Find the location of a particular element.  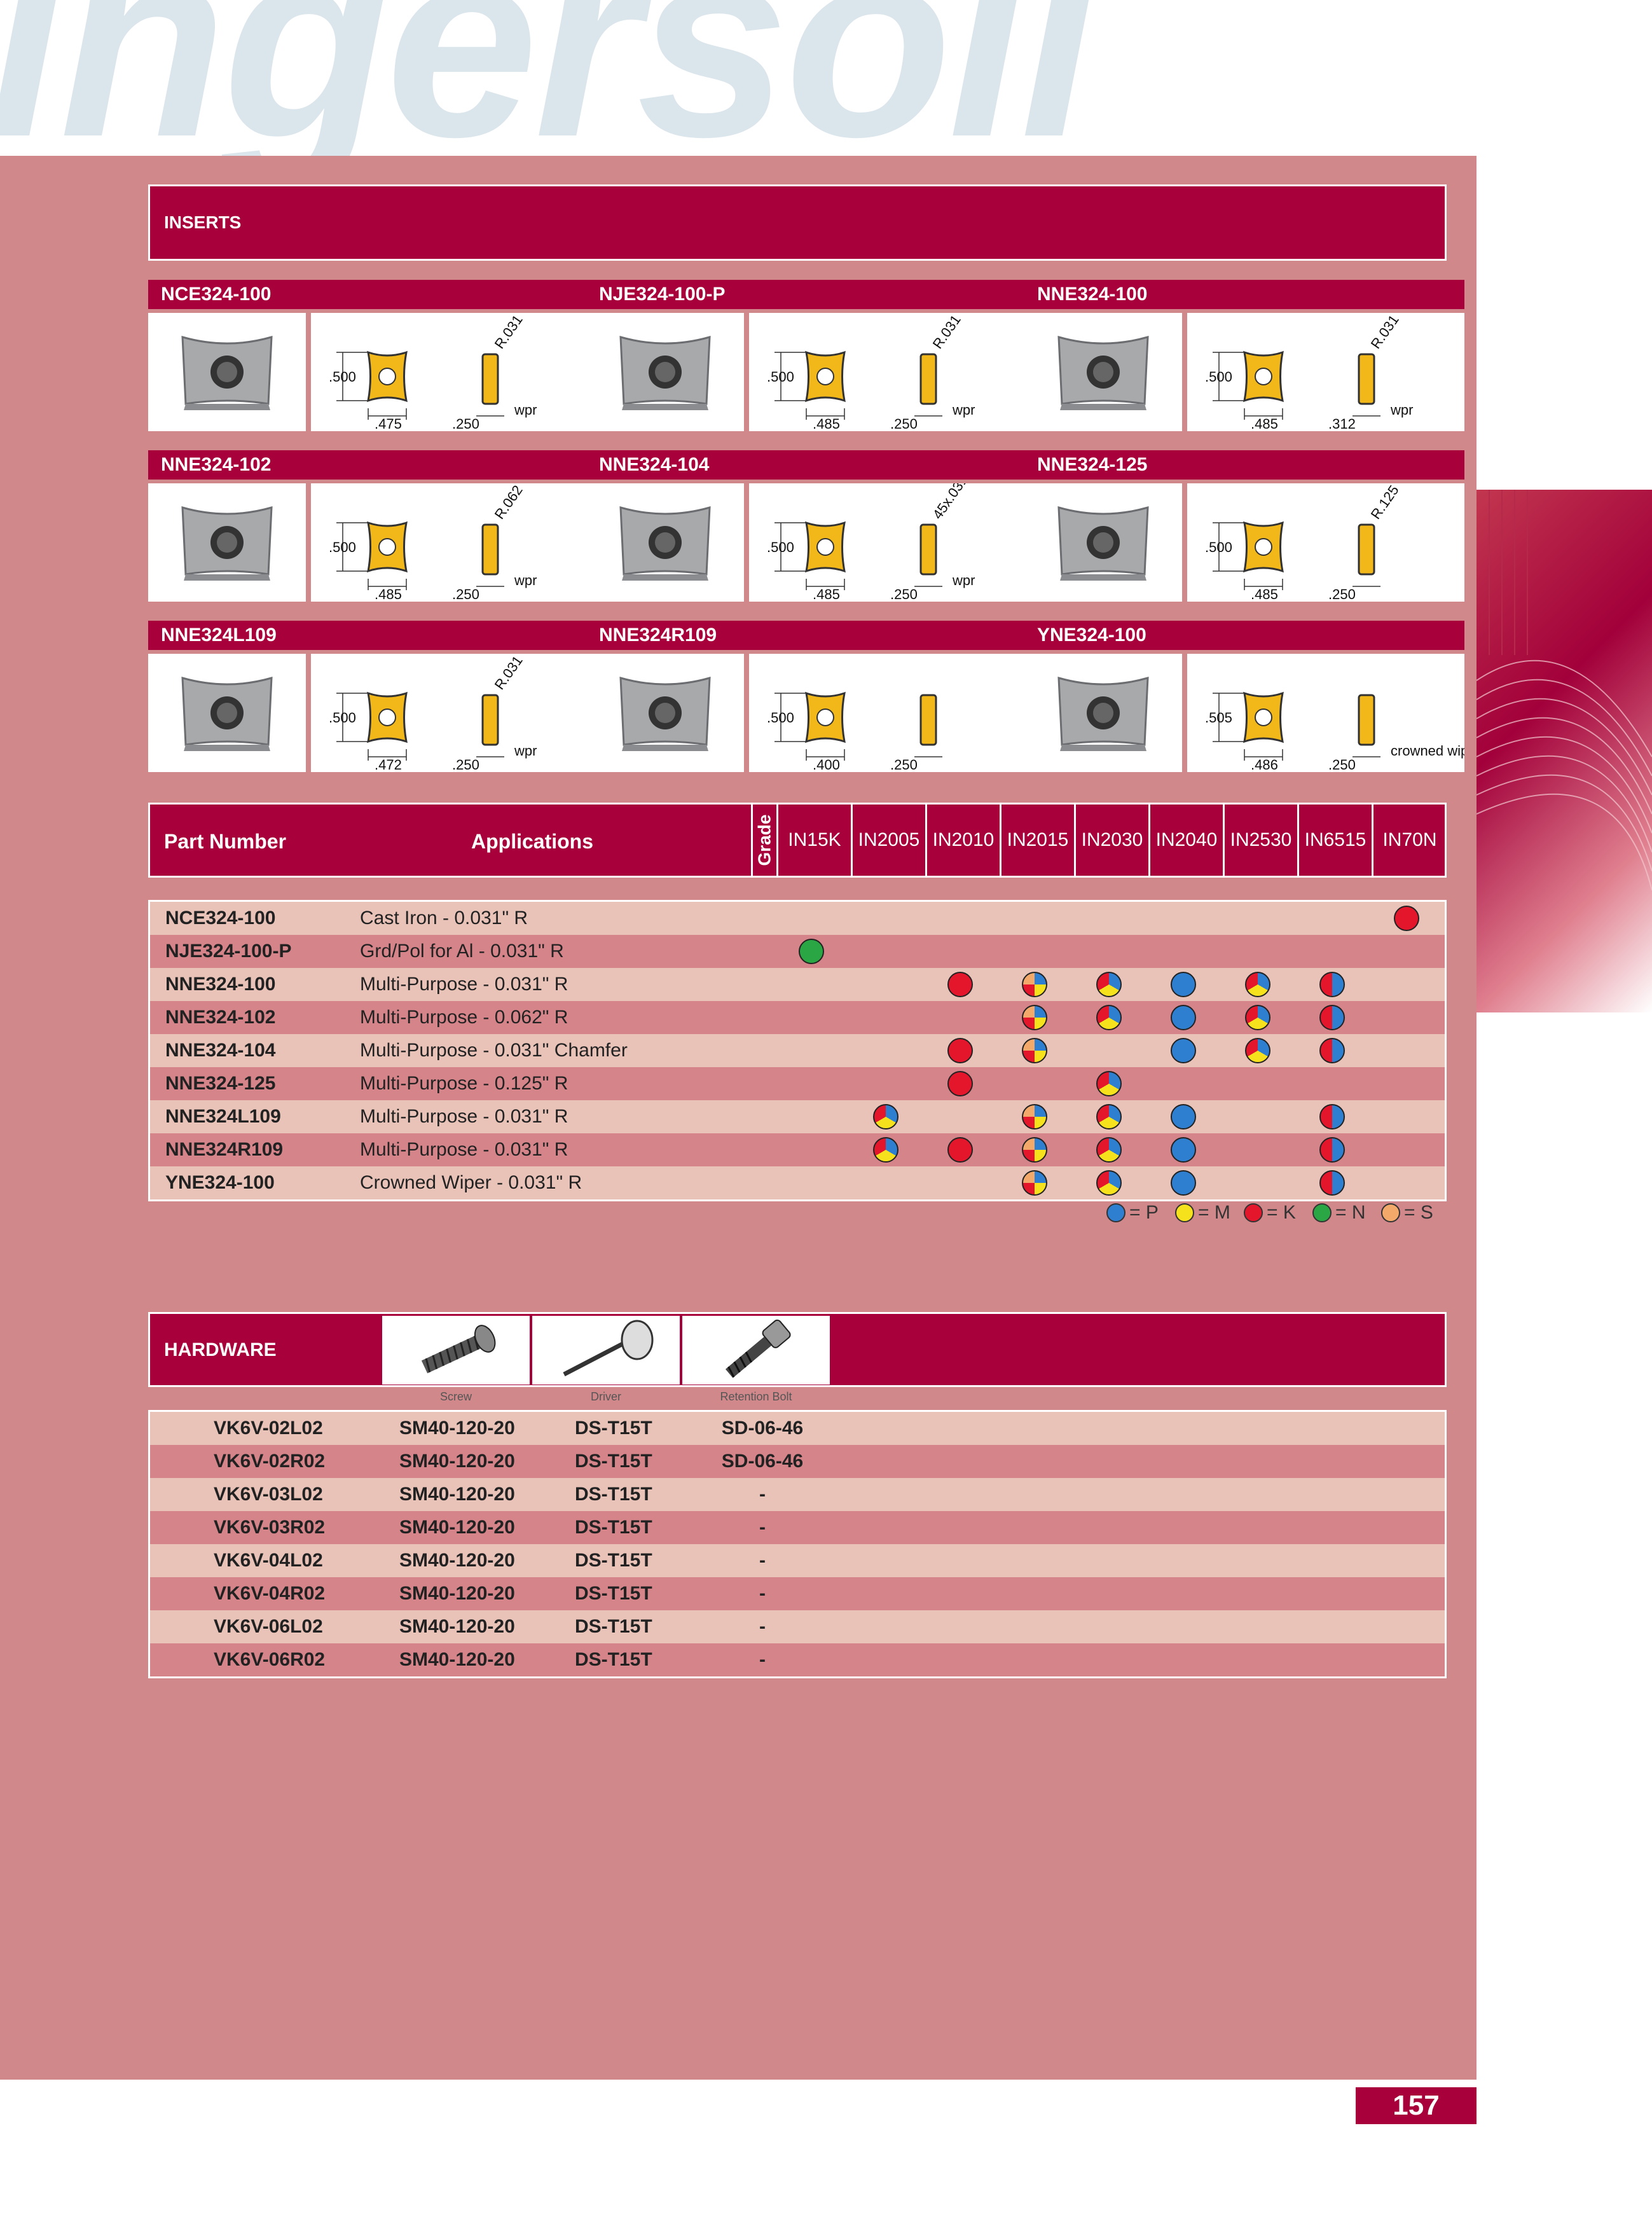

part-number: NNE324R109 is located at coordinates (225, 1149).